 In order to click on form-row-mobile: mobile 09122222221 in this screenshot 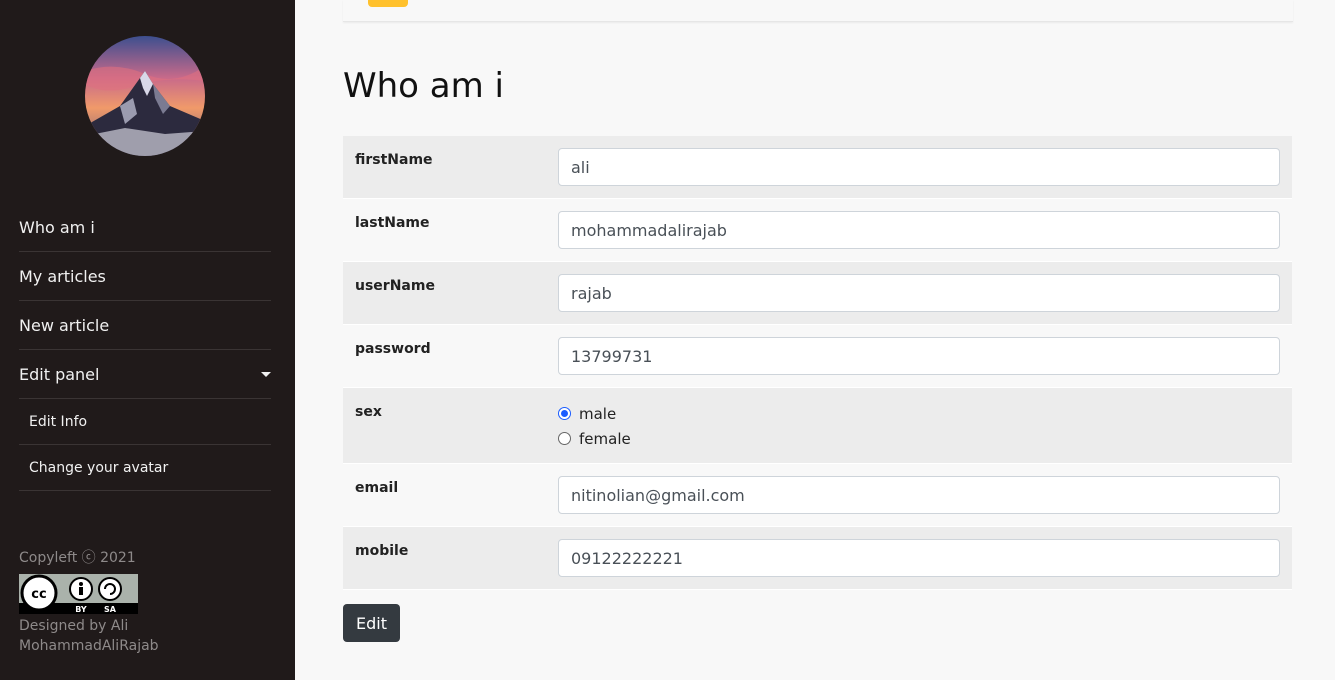, I will do `click(817, 558)`.